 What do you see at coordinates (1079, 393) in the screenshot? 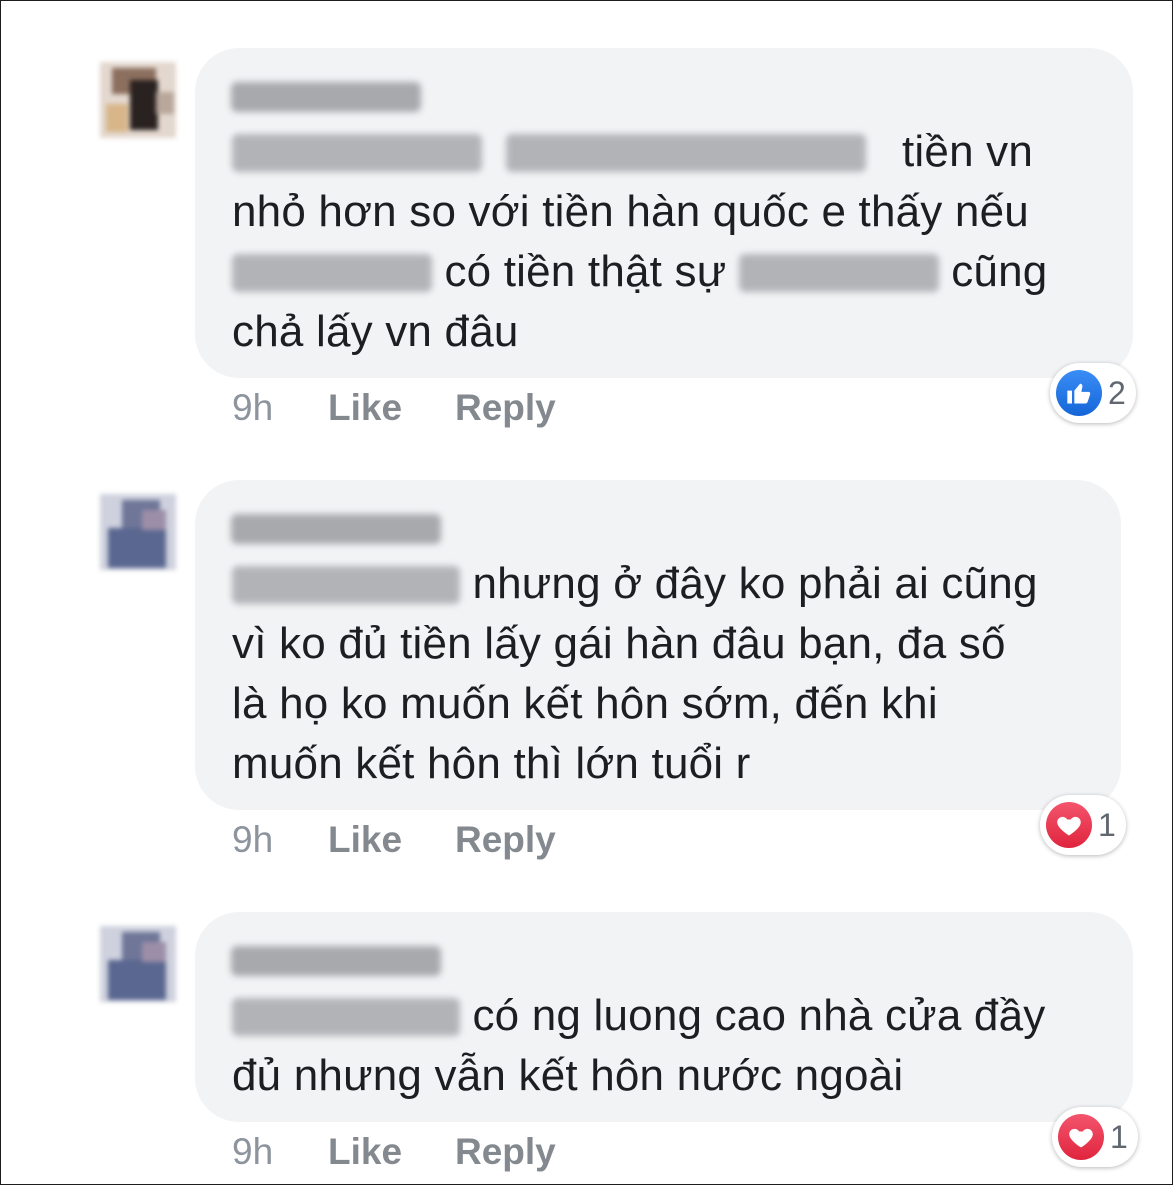
I see `thumbs-up-icon` at bounding box center [1079, 393].